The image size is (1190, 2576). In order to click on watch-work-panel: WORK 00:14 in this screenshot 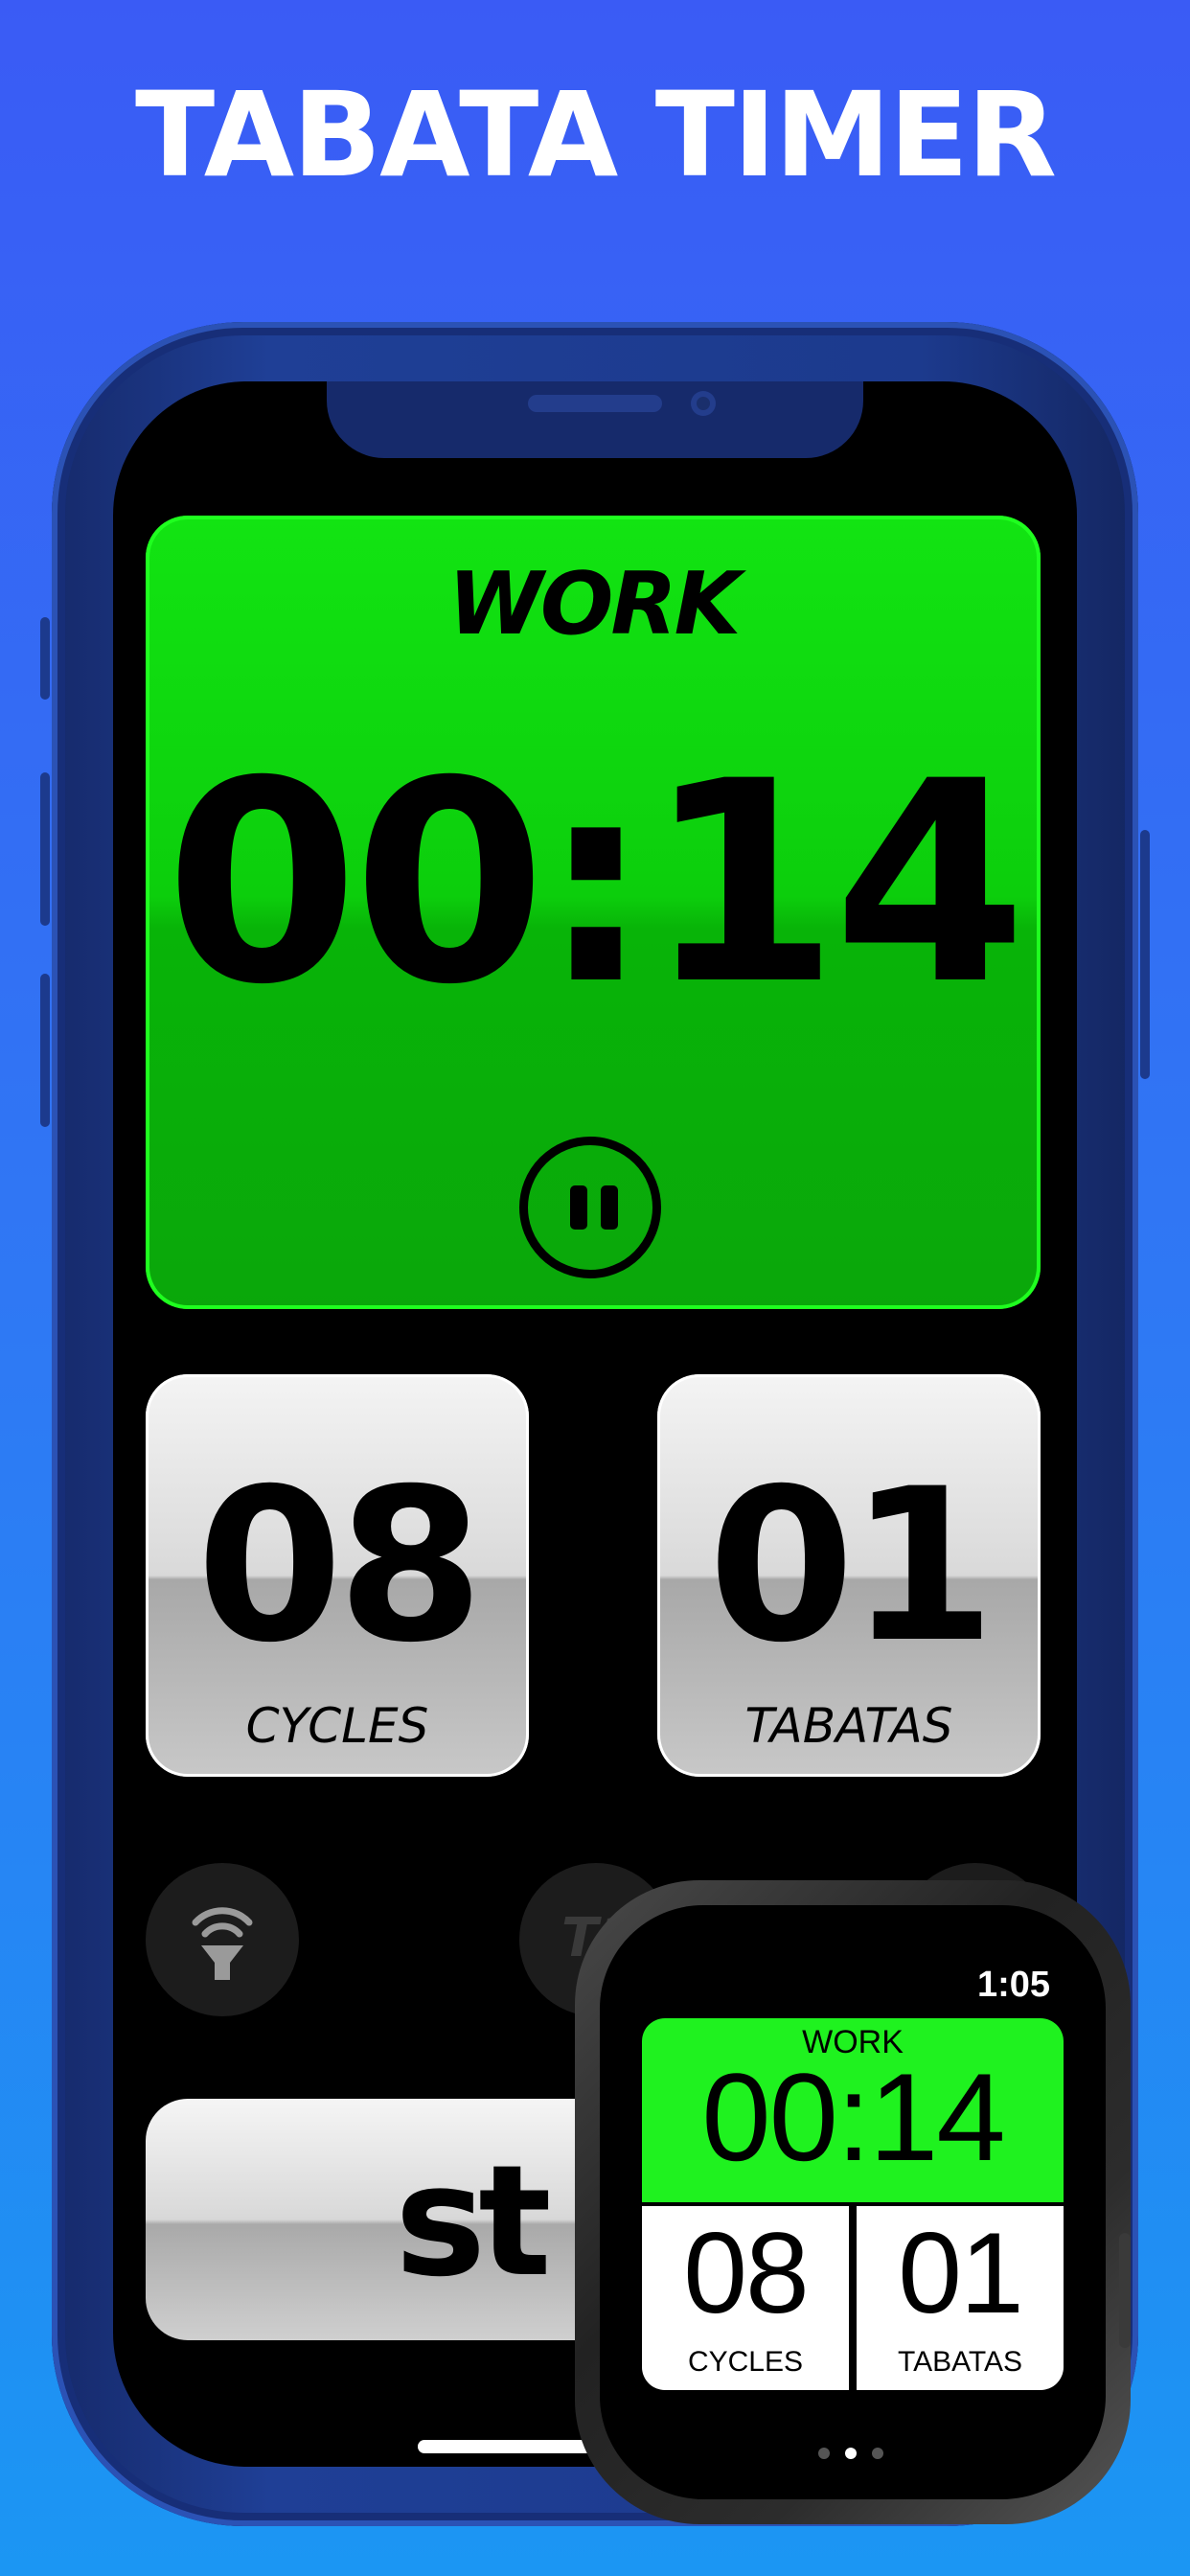, I will do `click(853, 2110)`.